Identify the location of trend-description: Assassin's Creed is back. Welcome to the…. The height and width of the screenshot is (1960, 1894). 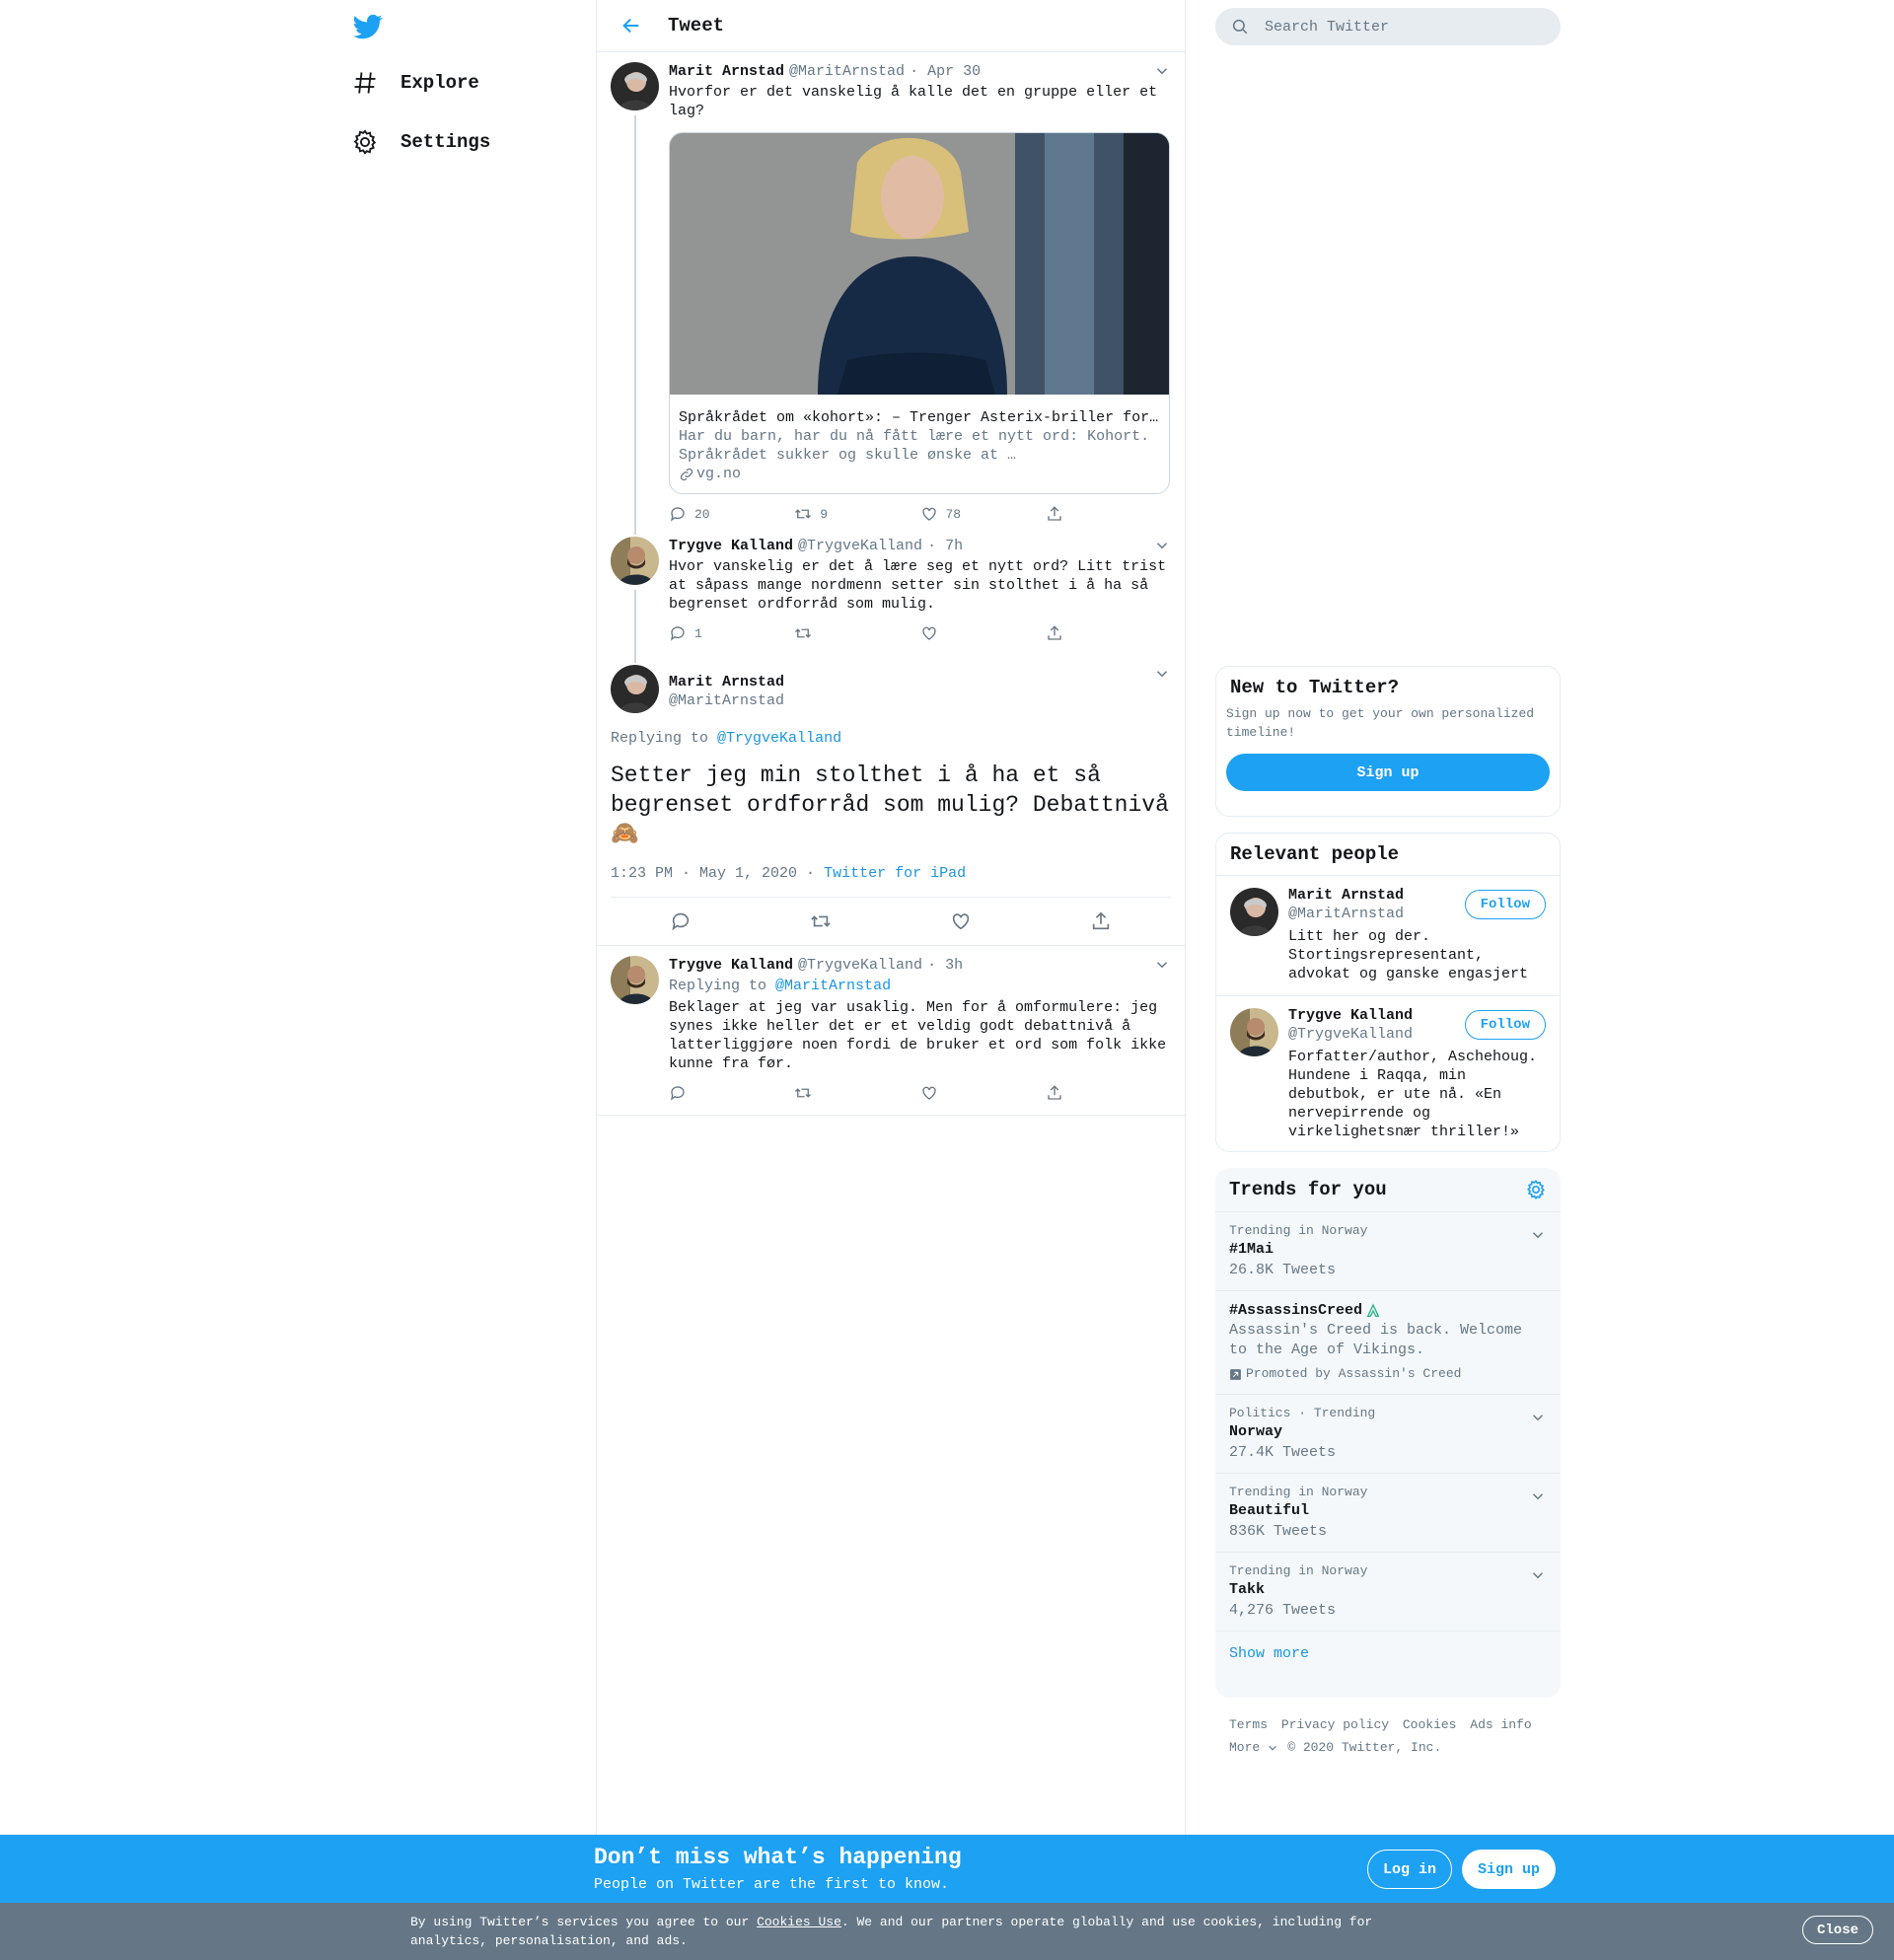
(1376, 1340).